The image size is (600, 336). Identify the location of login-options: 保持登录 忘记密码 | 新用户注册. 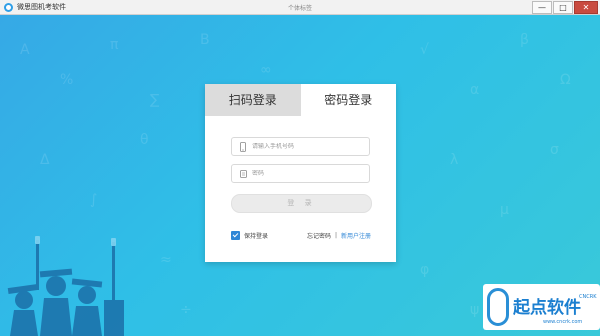
(301, 235).